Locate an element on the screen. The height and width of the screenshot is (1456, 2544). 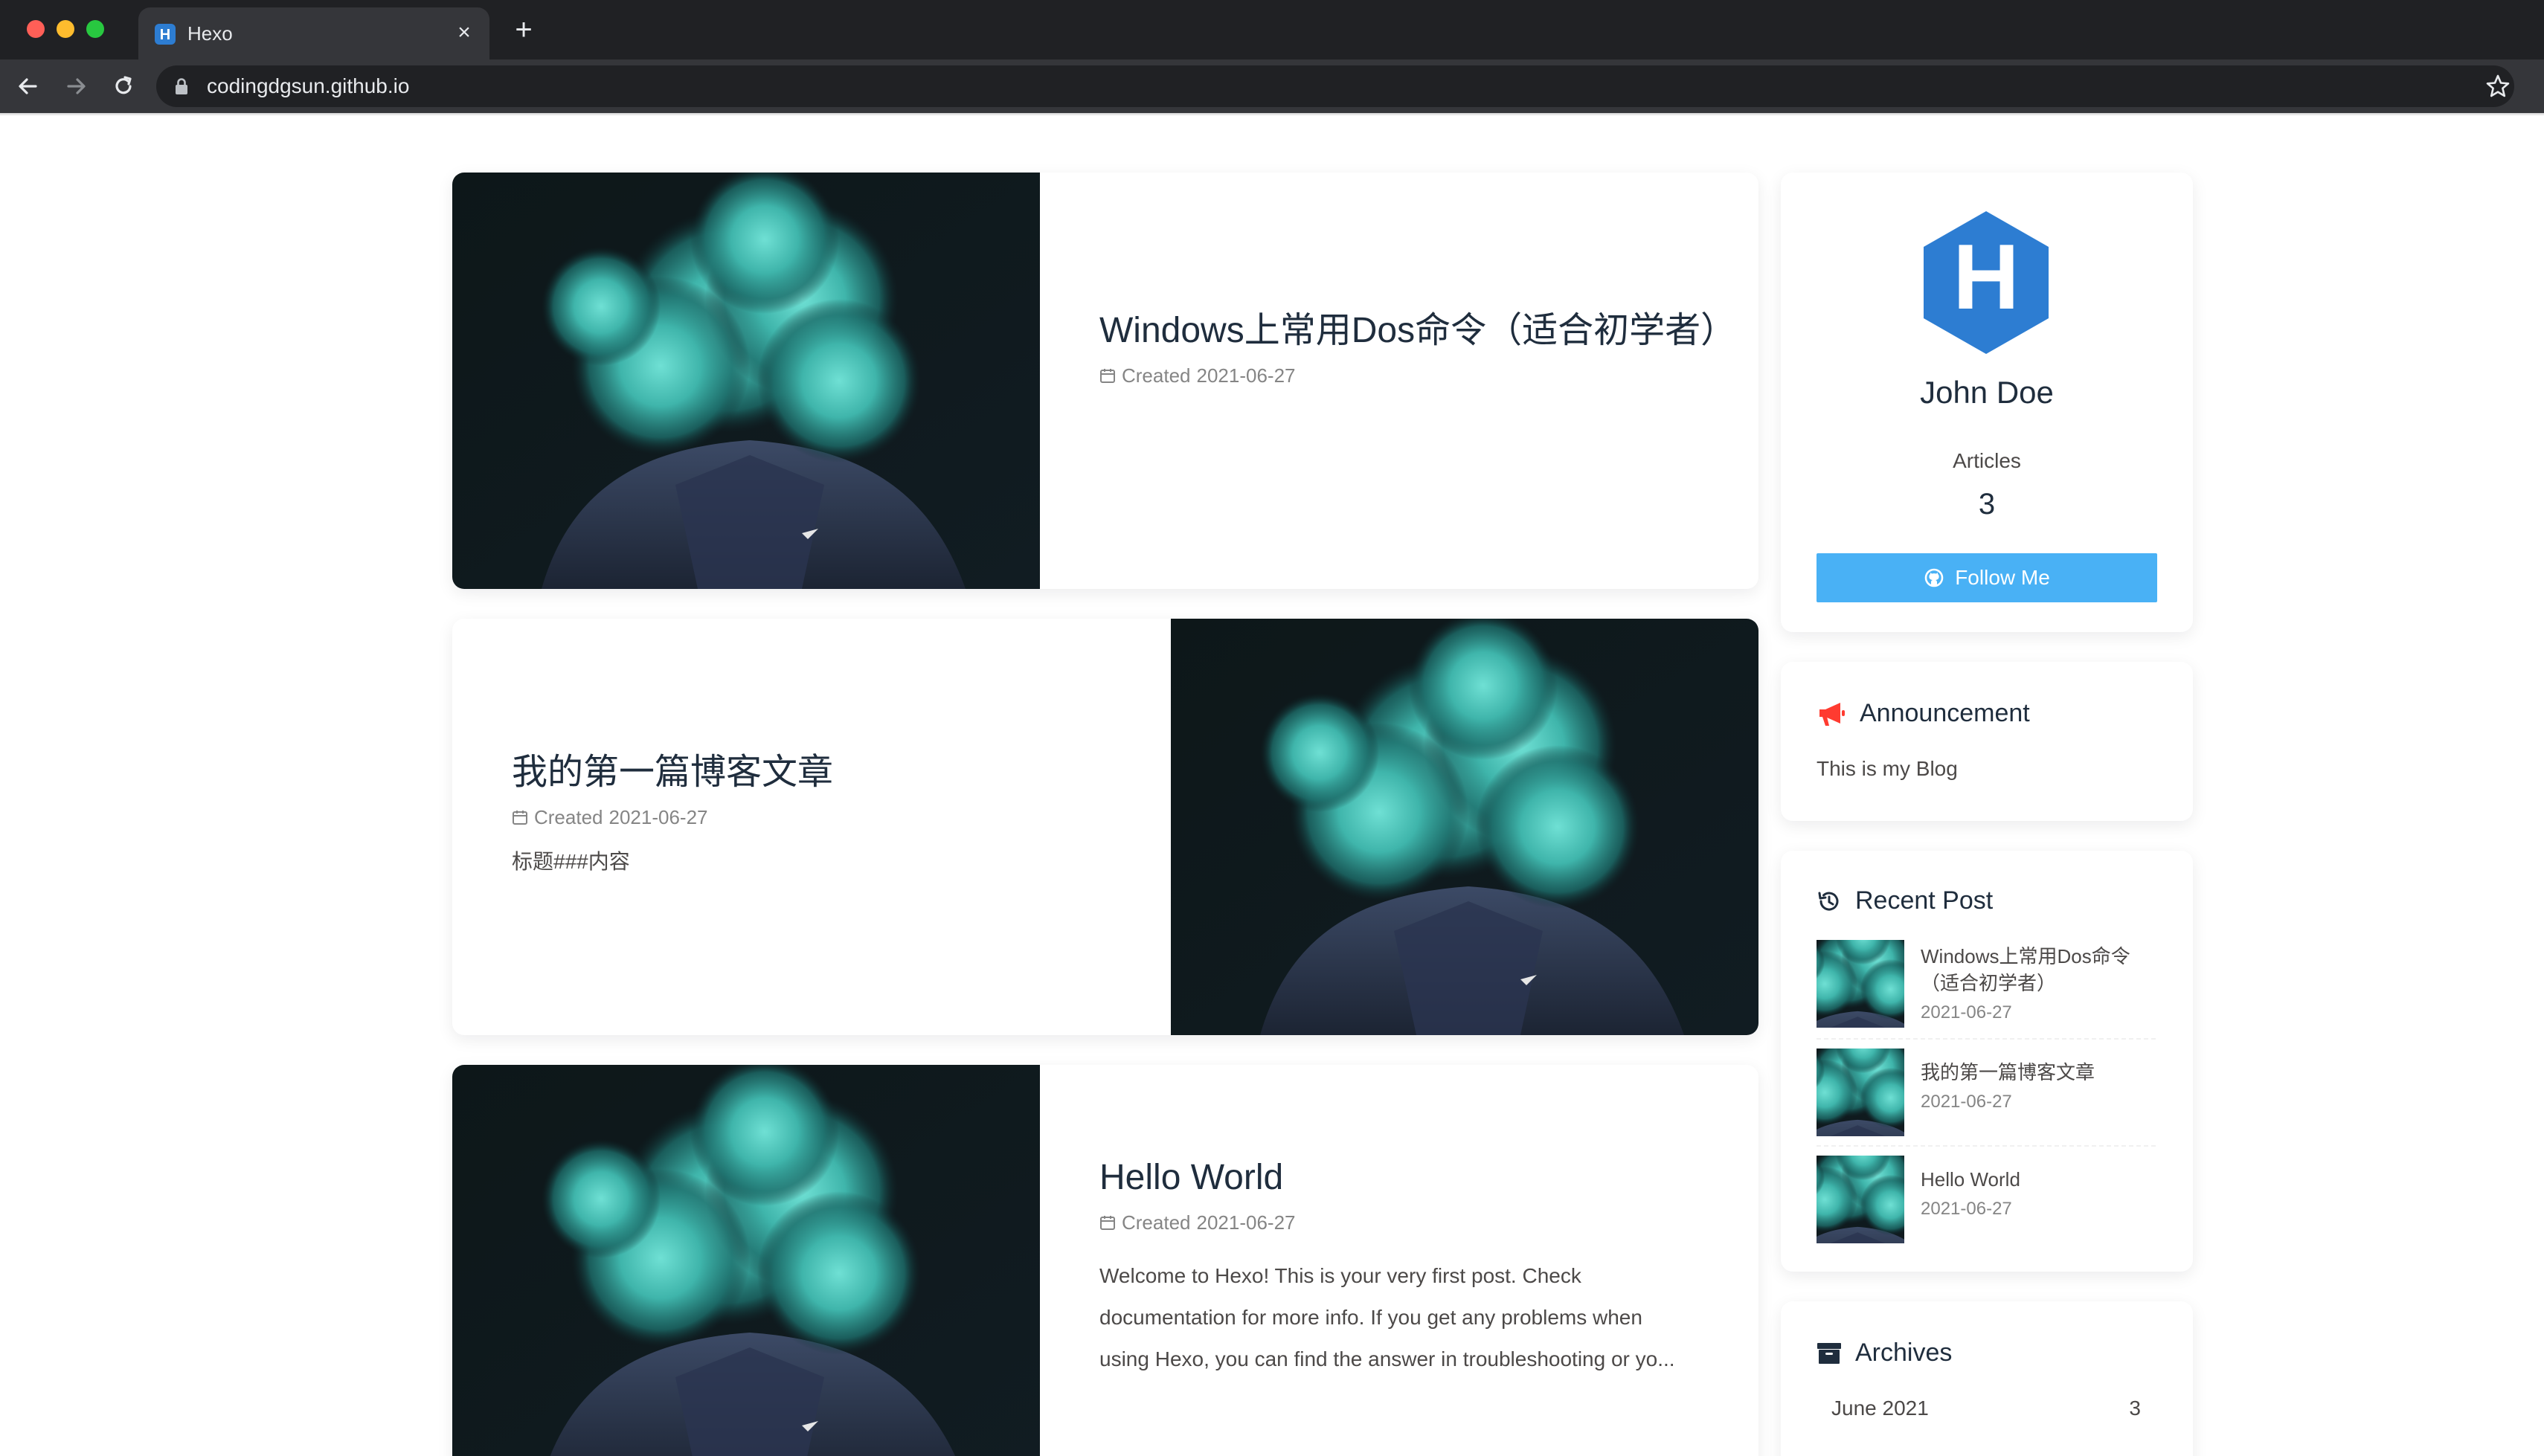
minimize-window-button is located at coordinates (65, 29).